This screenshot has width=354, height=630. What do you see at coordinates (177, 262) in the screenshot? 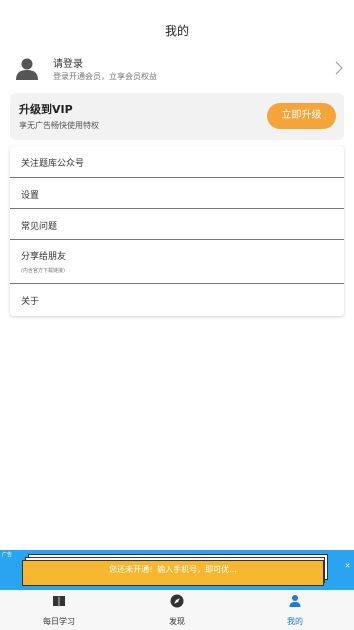
I see `menu-item-share: 分享给朋友 (内含官方下载链接)` at bounding box center [177, 262].